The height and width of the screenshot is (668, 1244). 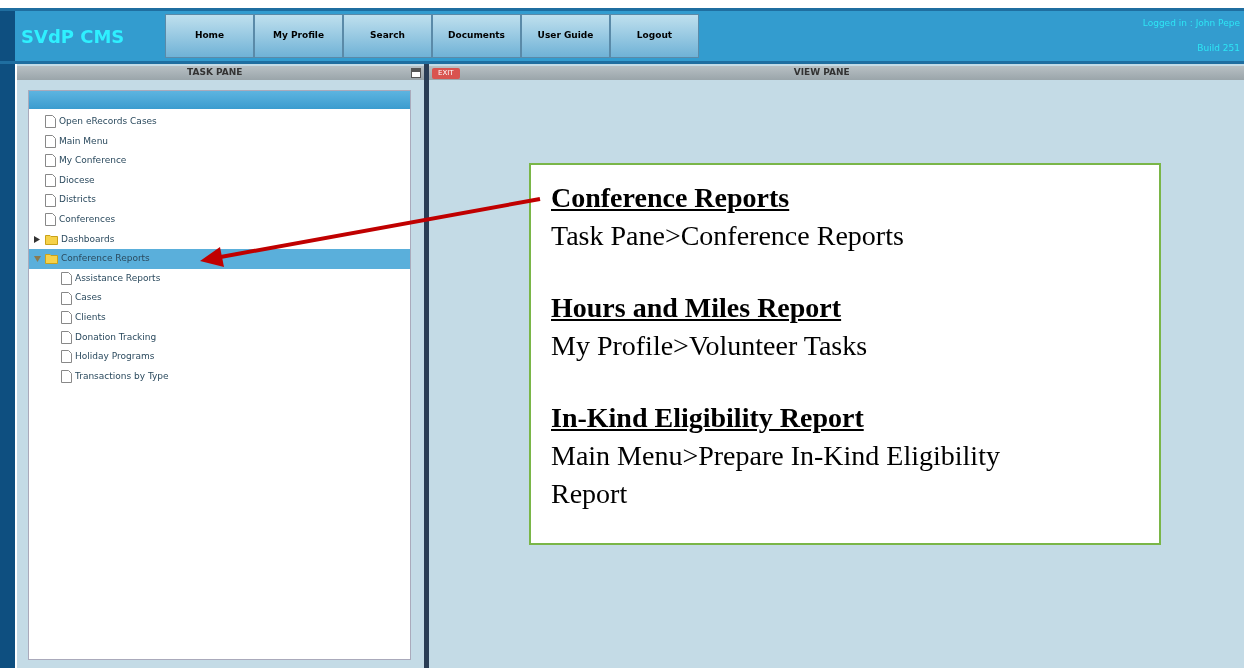 I want to click on section-heading: In-Kind Eligibility Report, so click(x=707, y=418).